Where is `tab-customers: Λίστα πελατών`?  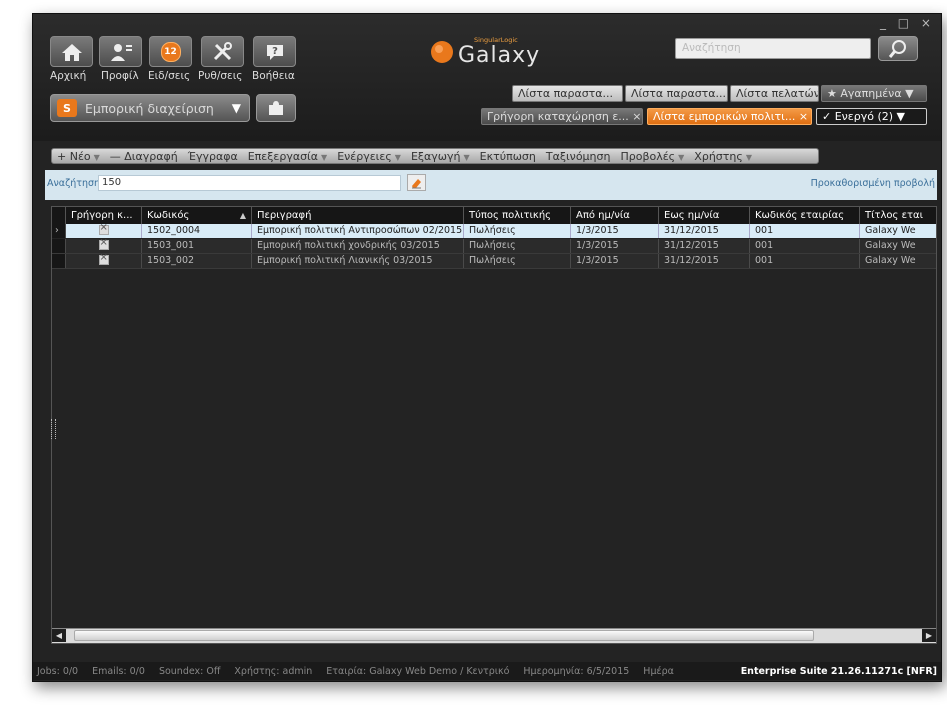 tab-customers: Λίστα πελατών is located at coordinates (774, 93).